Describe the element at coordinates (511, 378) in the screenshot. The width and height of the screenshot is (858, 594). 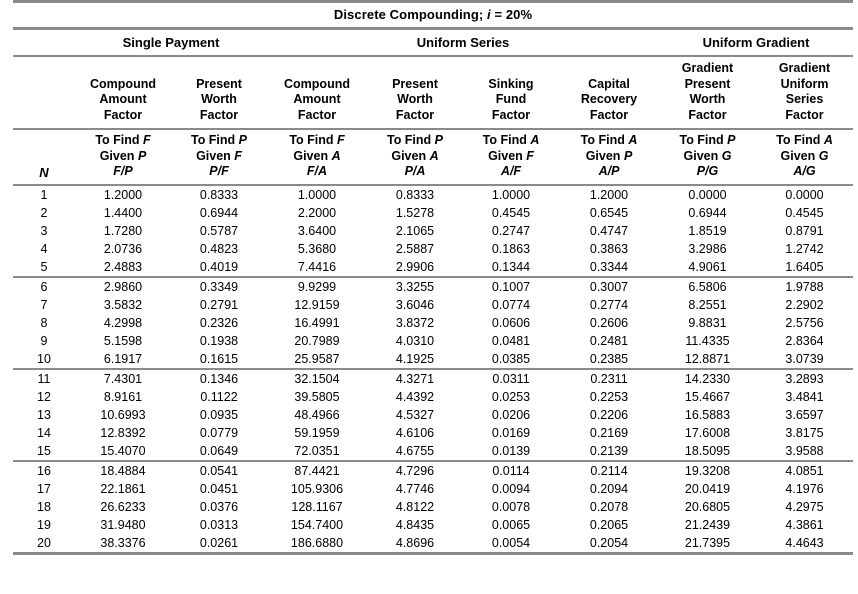
I see `cell-a-f: 0.0311` at that location.